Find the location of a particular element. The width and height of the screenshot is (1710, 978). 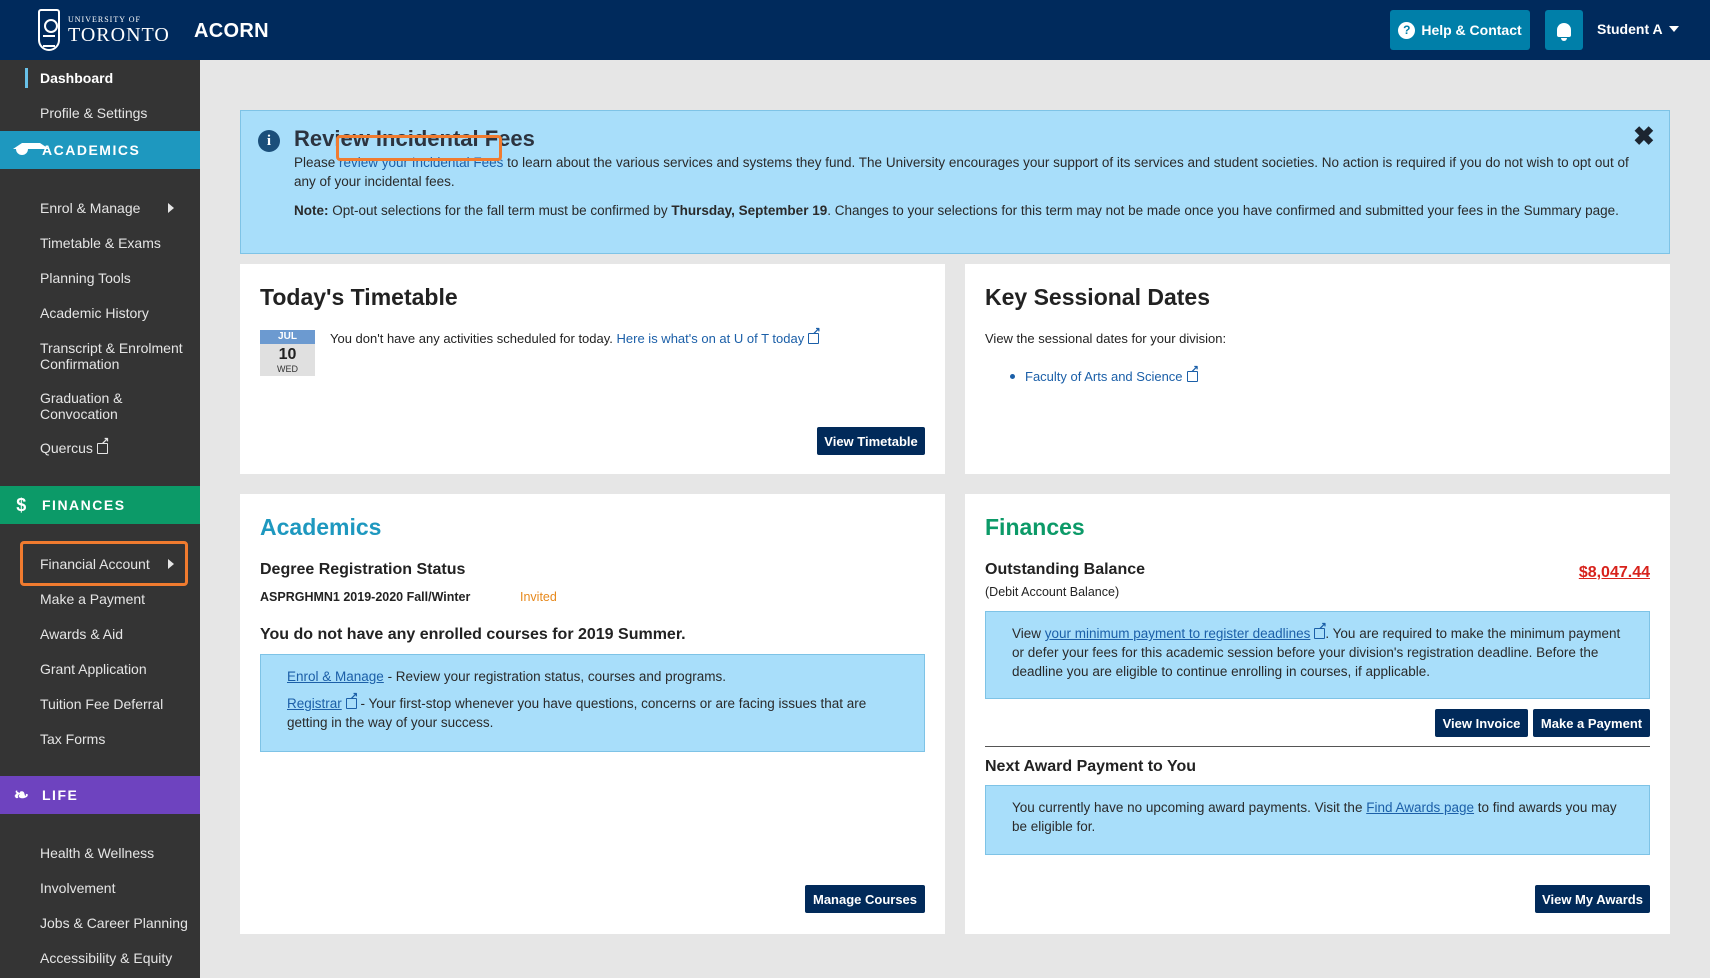

info-before: View is located at coordinates (1028, 633).